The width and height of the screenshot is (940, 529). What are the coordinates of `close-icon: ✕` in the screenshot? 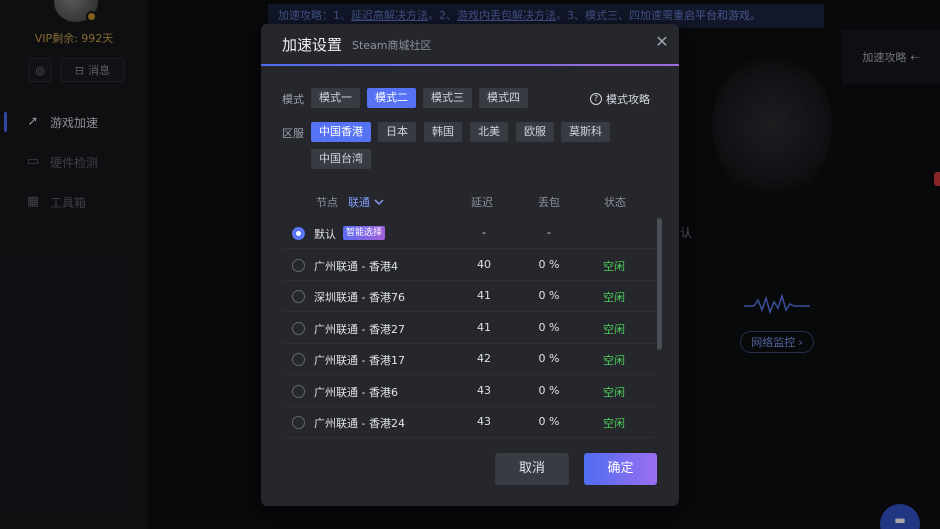 It's located at (662, 42).